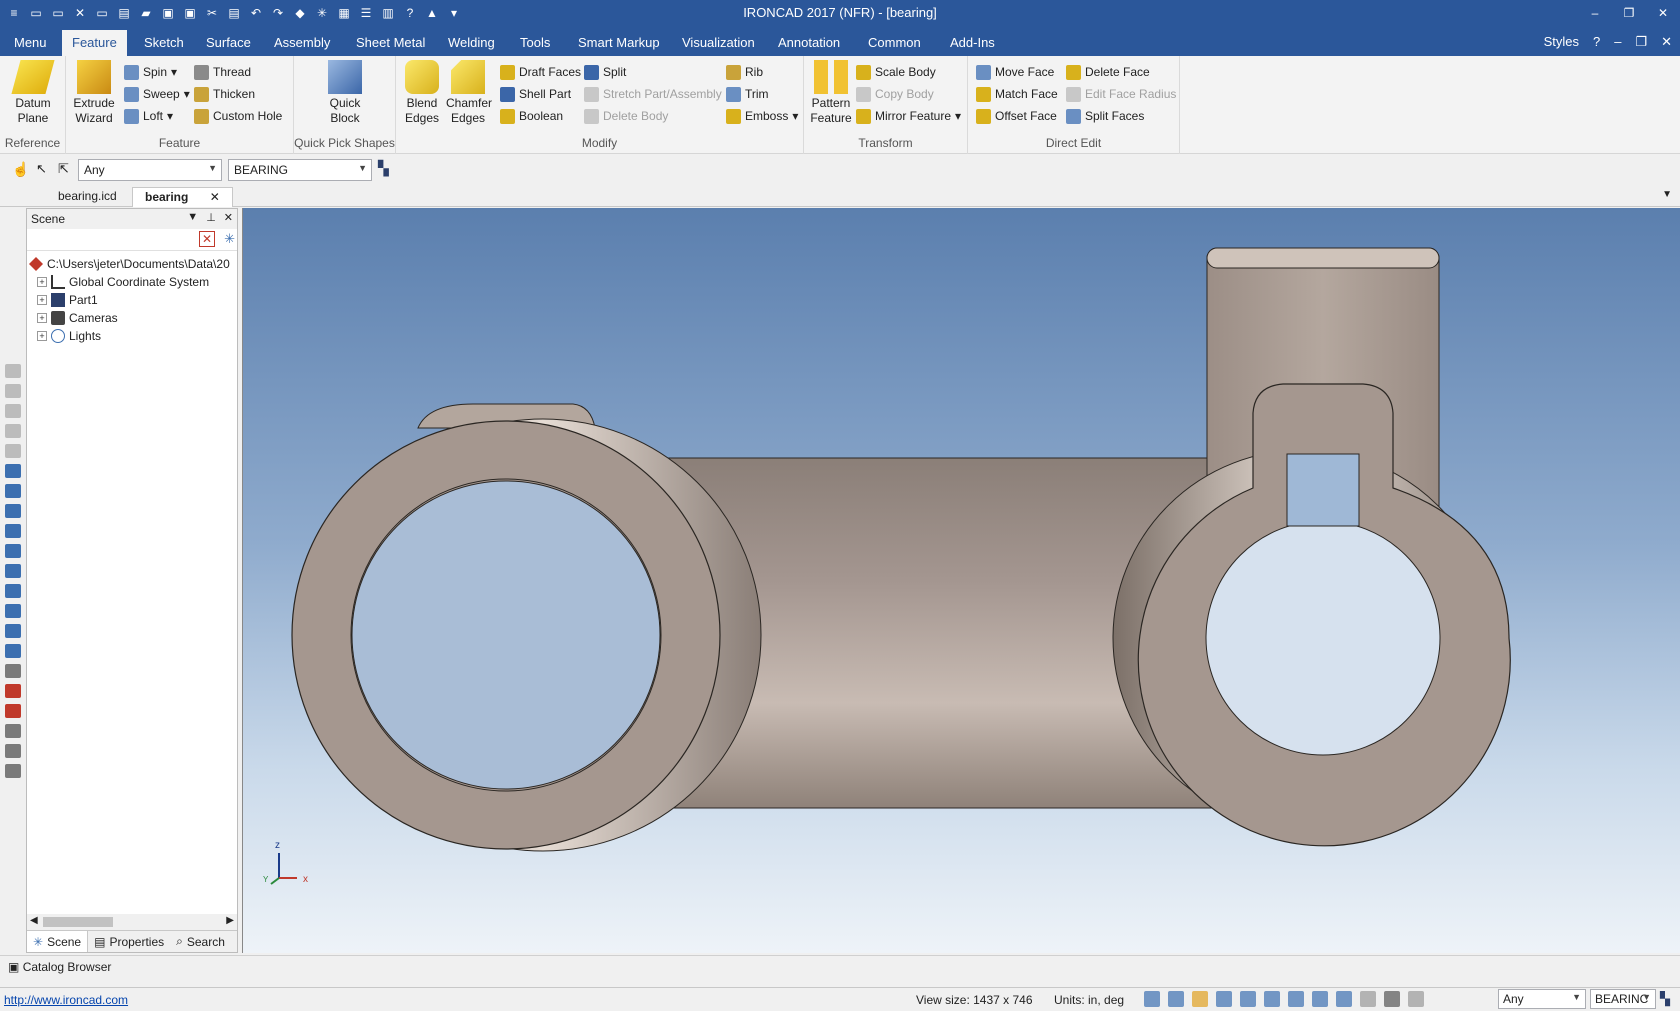 The image size is (1680, 1011). What do you see at coordinates (1344, 999) in the screenshot?
I see `layers-icon` at bounding box center [1344, 999].